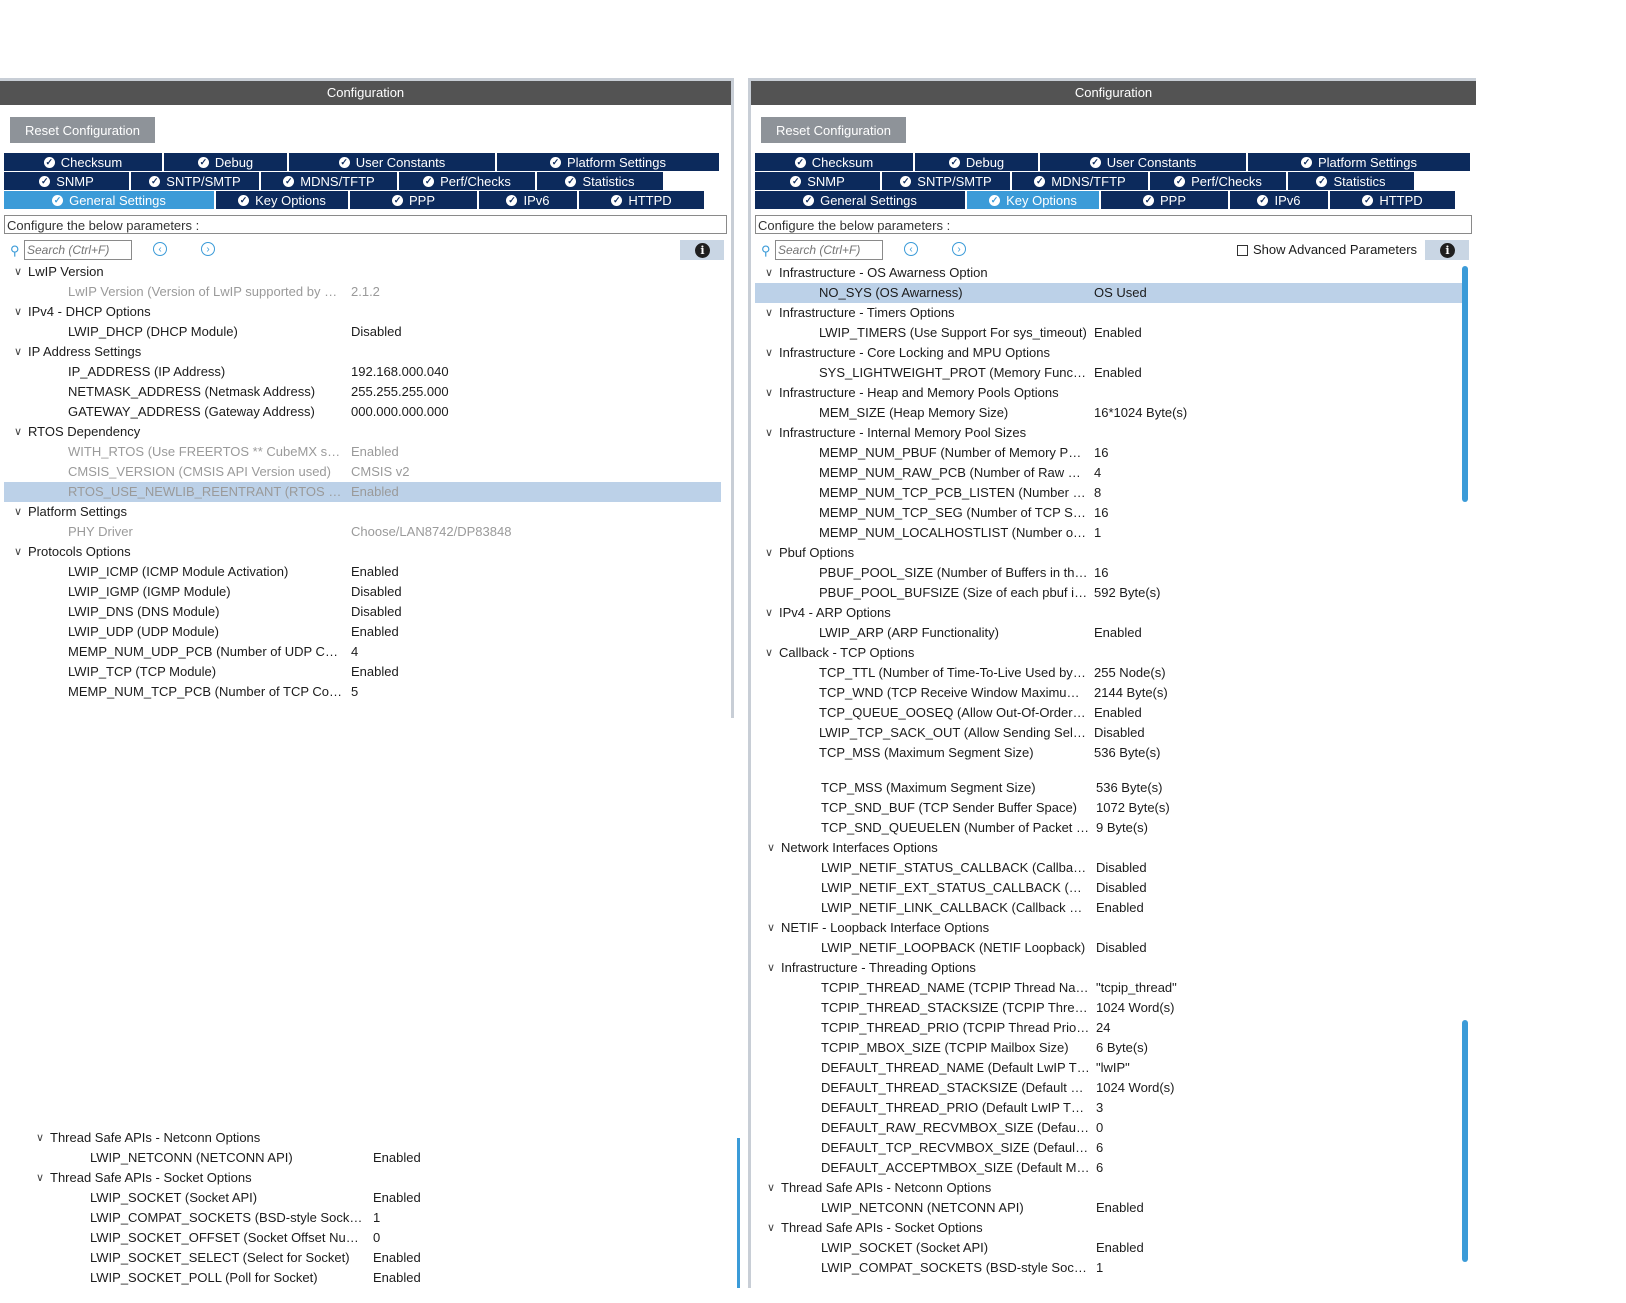  Describe the element at coordinates (1103, 1028) in the screenshot. I see `parameter-value: 24` at that location.